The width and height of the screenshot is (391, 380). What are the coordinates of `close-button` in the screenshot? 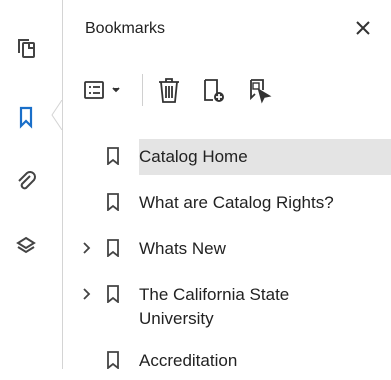 It's located at (363, 28).